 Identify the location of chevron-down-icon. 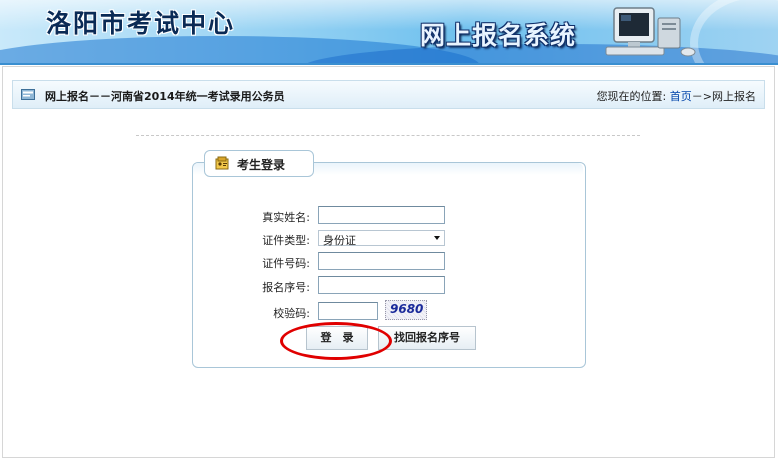
(437, 238).